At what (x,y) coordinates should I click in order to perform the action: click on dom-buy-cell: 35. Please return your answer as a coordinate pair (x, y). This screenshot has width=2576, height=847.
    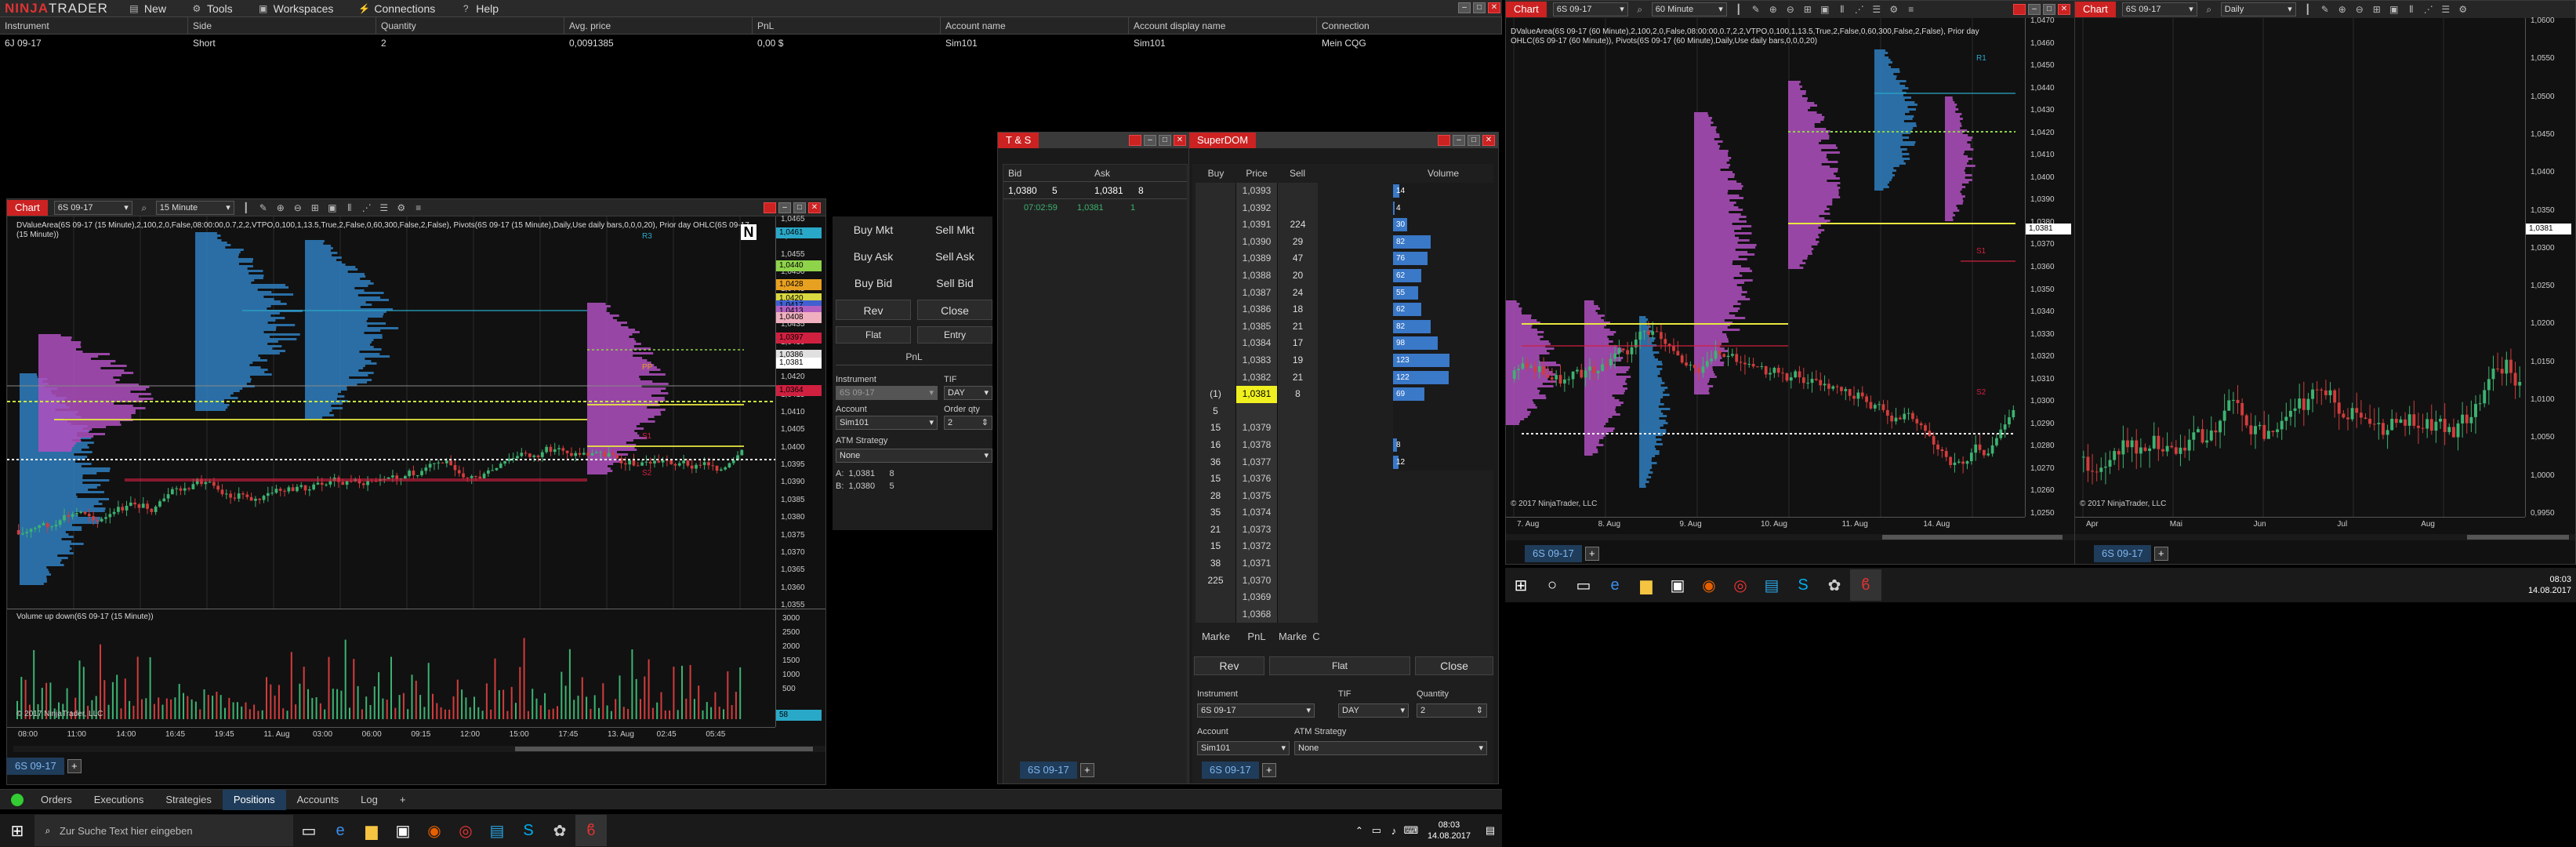
    Looking at the image, I should click on (1215, 513).